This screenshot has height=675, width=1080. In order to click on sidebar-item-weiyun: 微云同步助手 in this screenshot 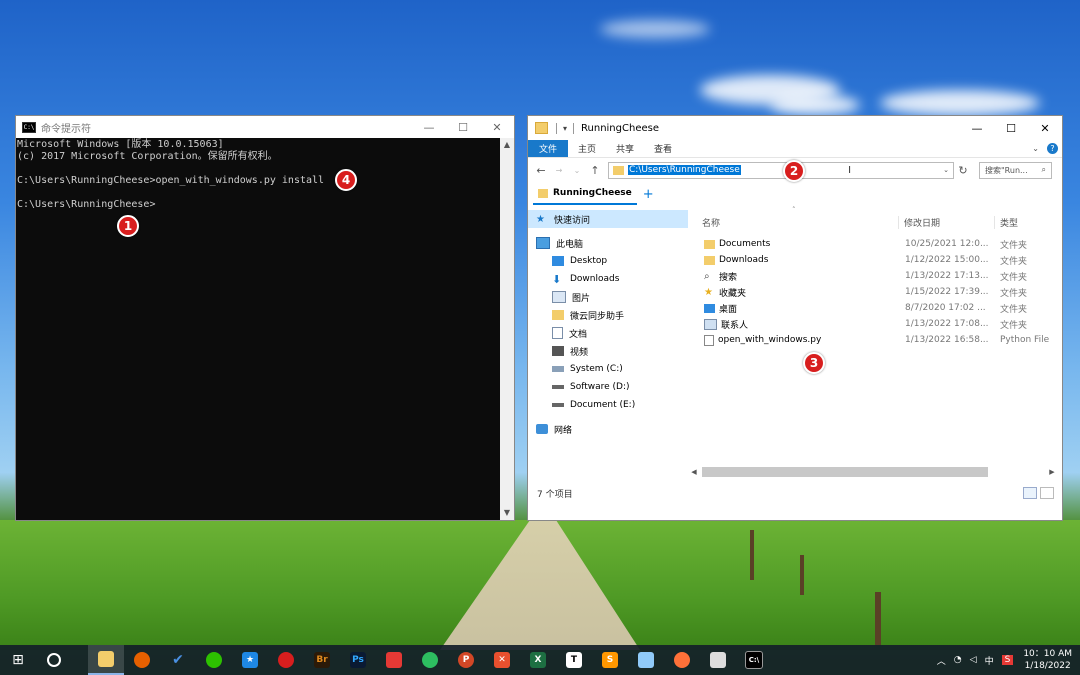, I will do `click(608, 315)`.